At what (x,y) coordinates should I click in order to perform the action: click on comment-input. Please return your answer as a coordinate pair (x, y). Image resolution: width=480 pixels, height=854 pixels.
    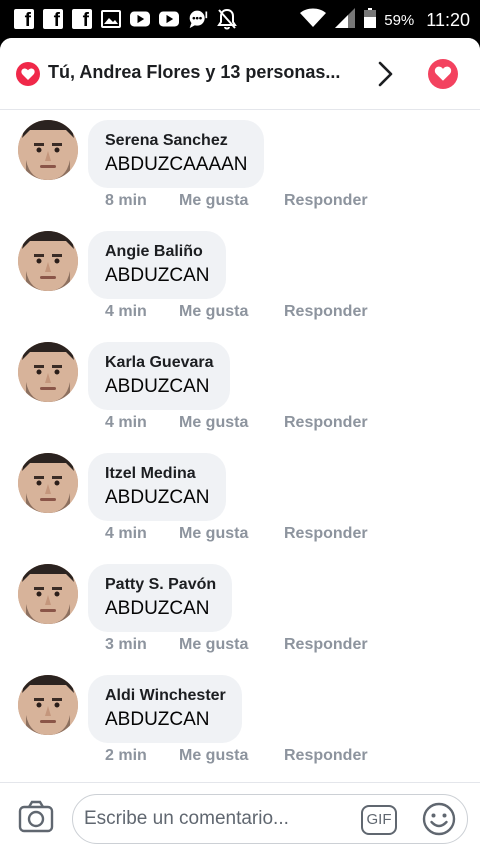
    Looking at the image, I should click on (214, 819).